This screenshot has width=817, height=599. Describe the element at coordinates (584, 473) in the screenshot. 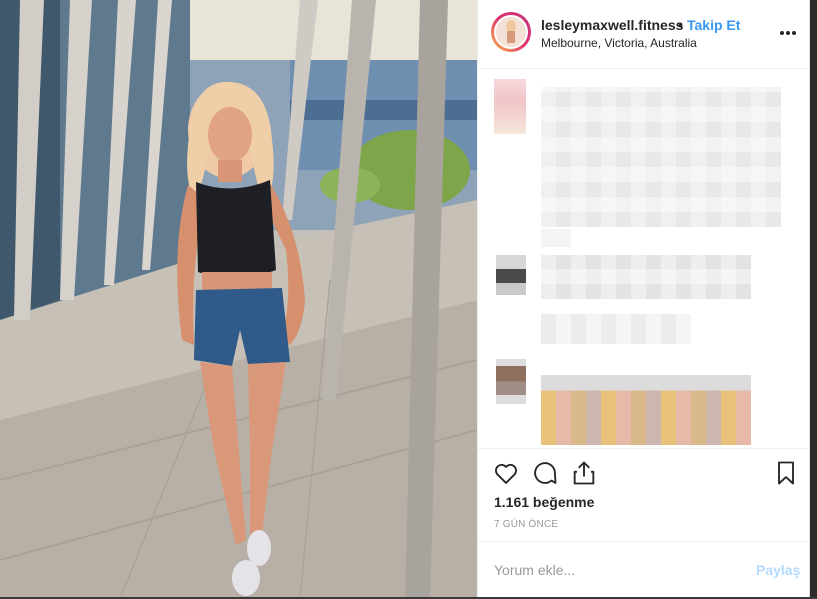

I see `share-icon` at that location.